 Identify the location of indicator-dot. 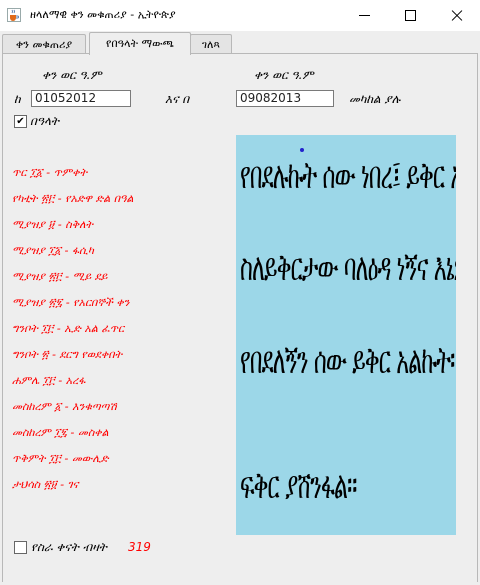
(302, 150).